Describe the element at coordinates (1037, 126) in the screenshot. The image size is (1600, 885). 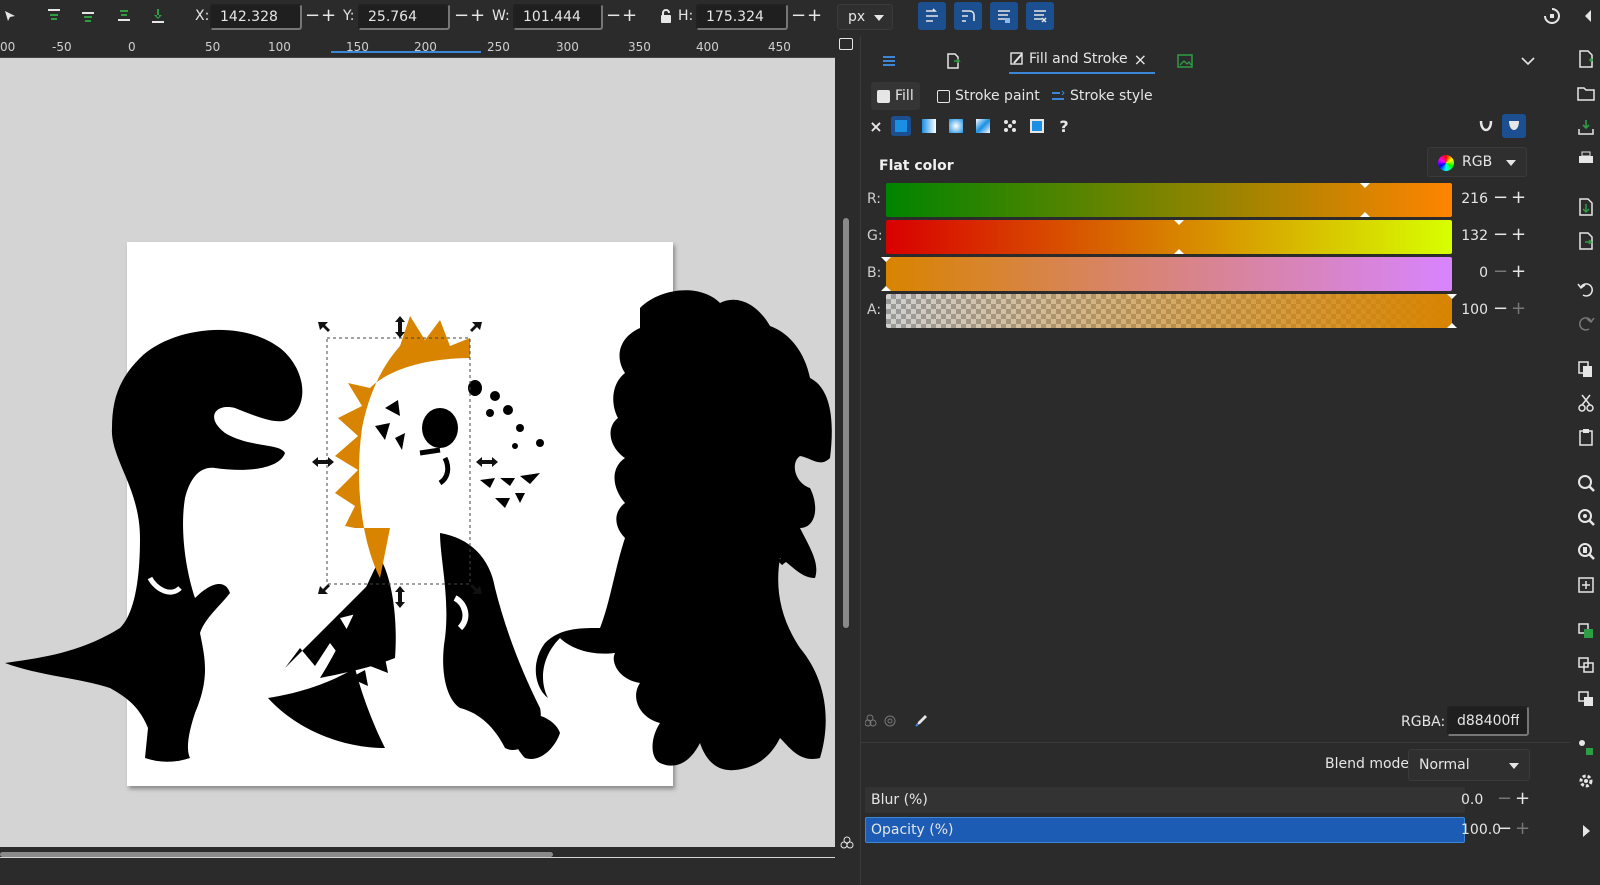
I see `paint-swatch-button` at that location.